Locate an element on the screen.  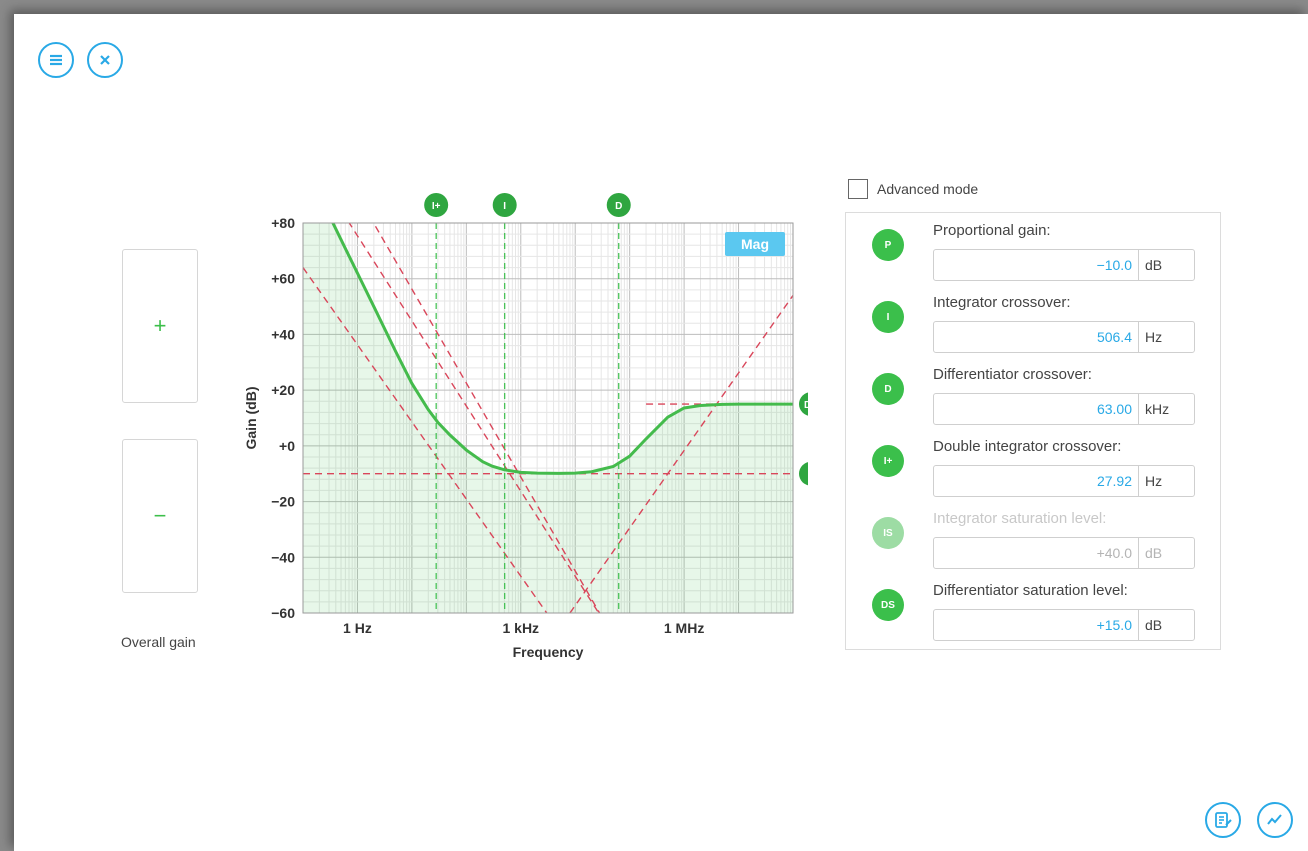
field-value: 27.92 is located at coordinates (1036, 481).